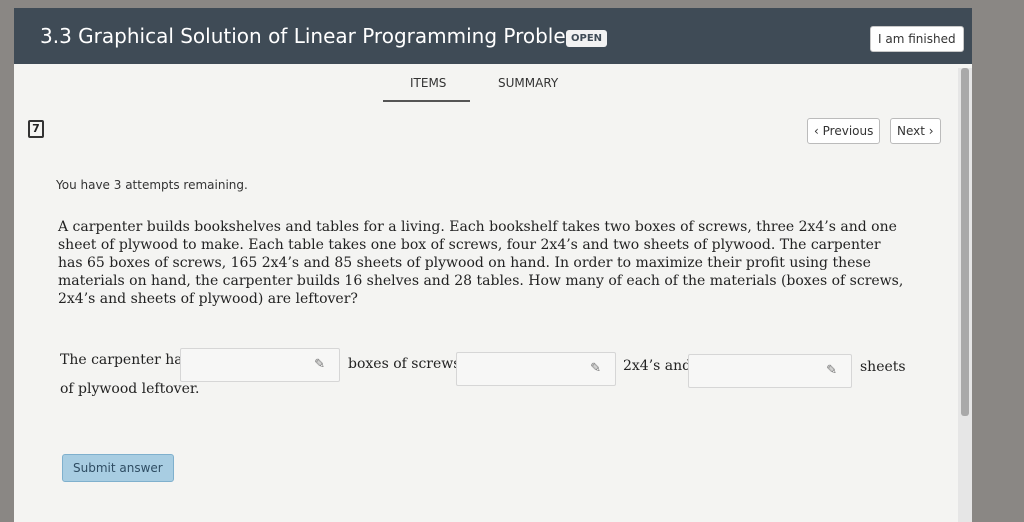 The image size is (1024, 522). Describe the element at coordinates (125, 360) in the screenshot. I see `answer-text-1: The carpenter has` at that location.